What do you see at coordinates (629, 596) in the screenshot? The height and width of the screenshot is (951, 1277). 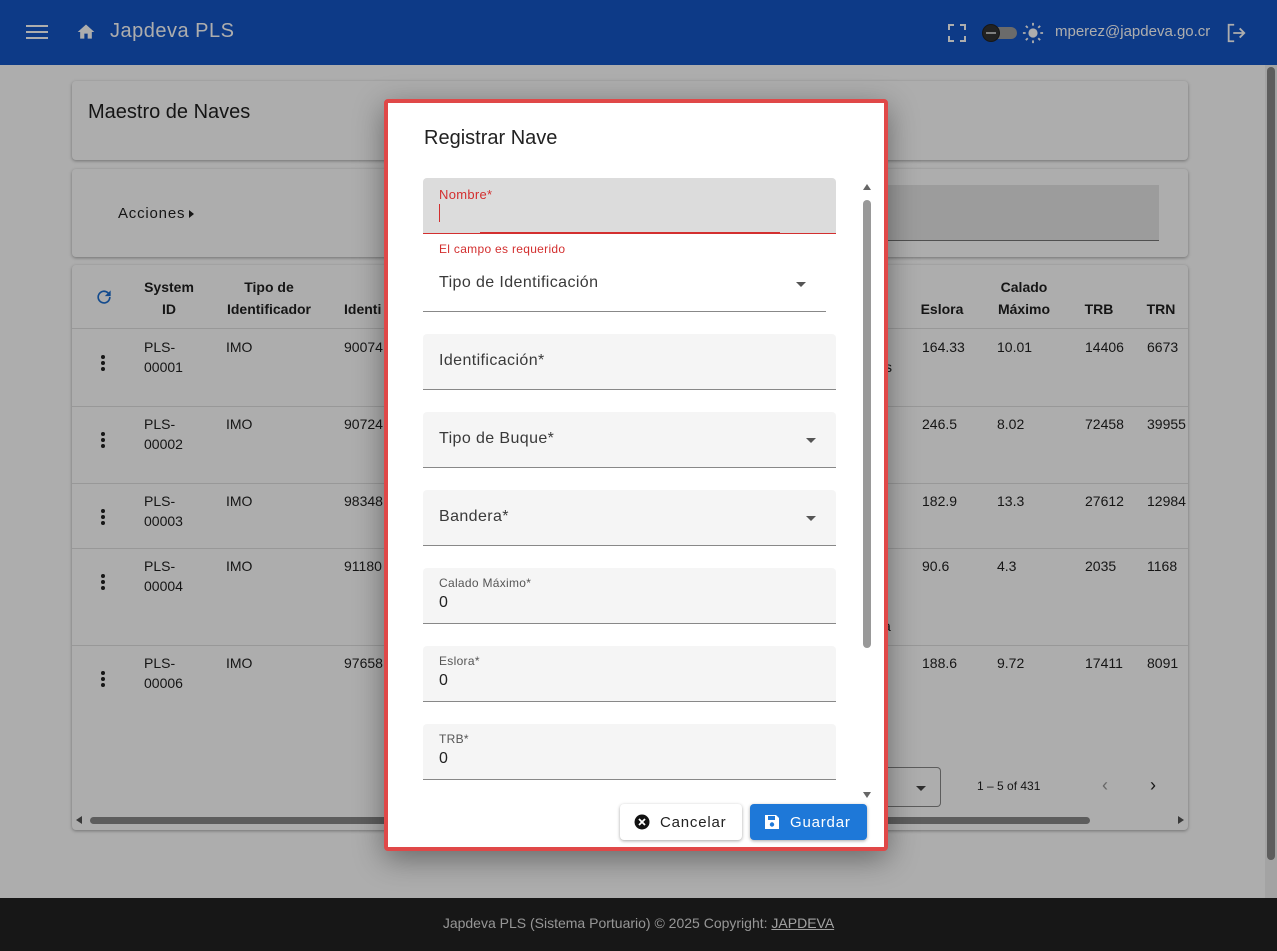 I see `calado-maximo-field: Calado Máximo* 0` at bounding box center [629, 596].